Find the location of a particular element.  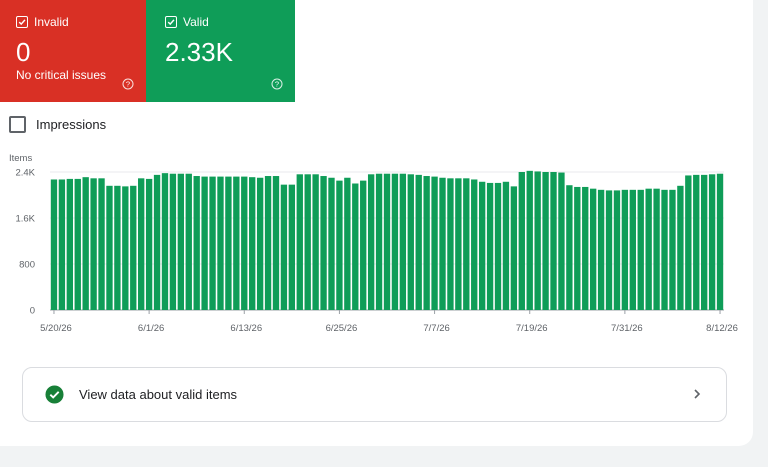

view-valid-items-link: View data about valid items is located at coordinates (374, 394).